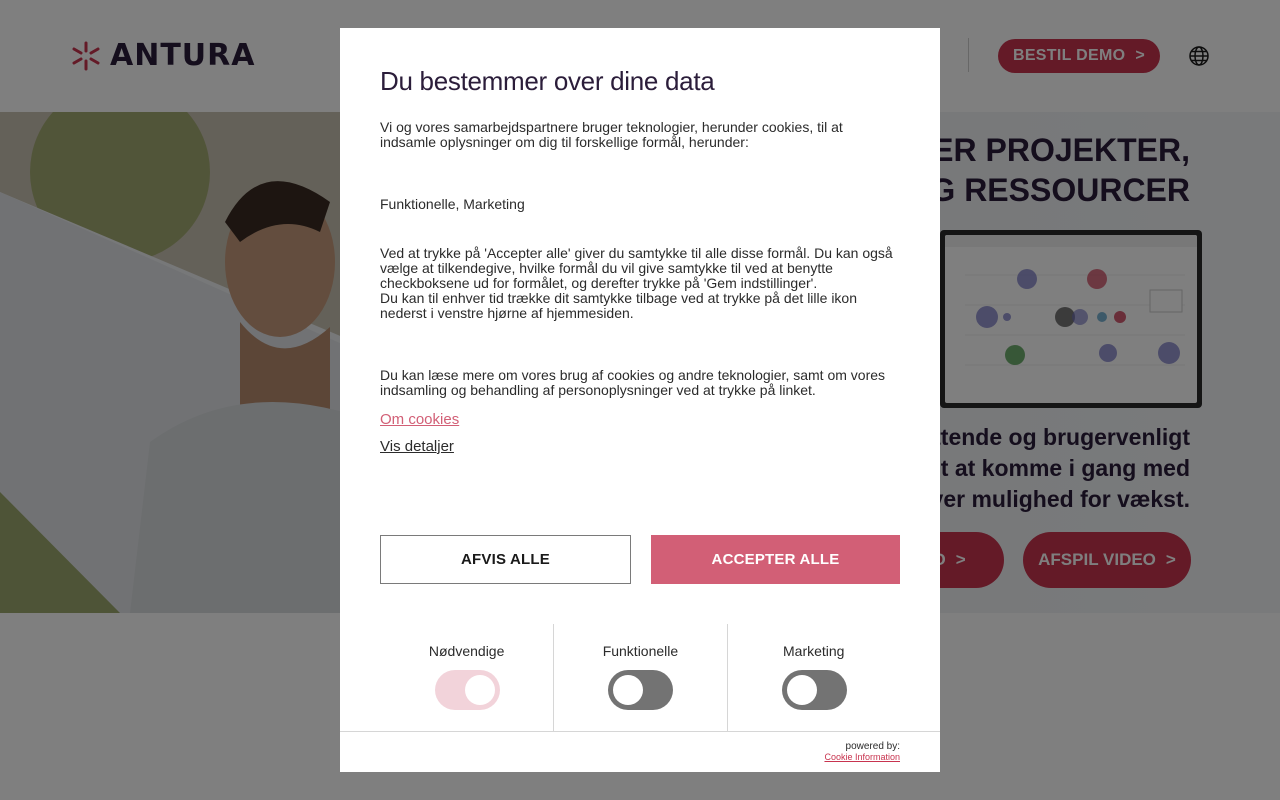 Image resolution: width=1280 pixels, height=800 pixels. Describe the element at coordinates (505, 559) in the screenshot. I see `reject-all-button: AFVIS ALLE` at that location.